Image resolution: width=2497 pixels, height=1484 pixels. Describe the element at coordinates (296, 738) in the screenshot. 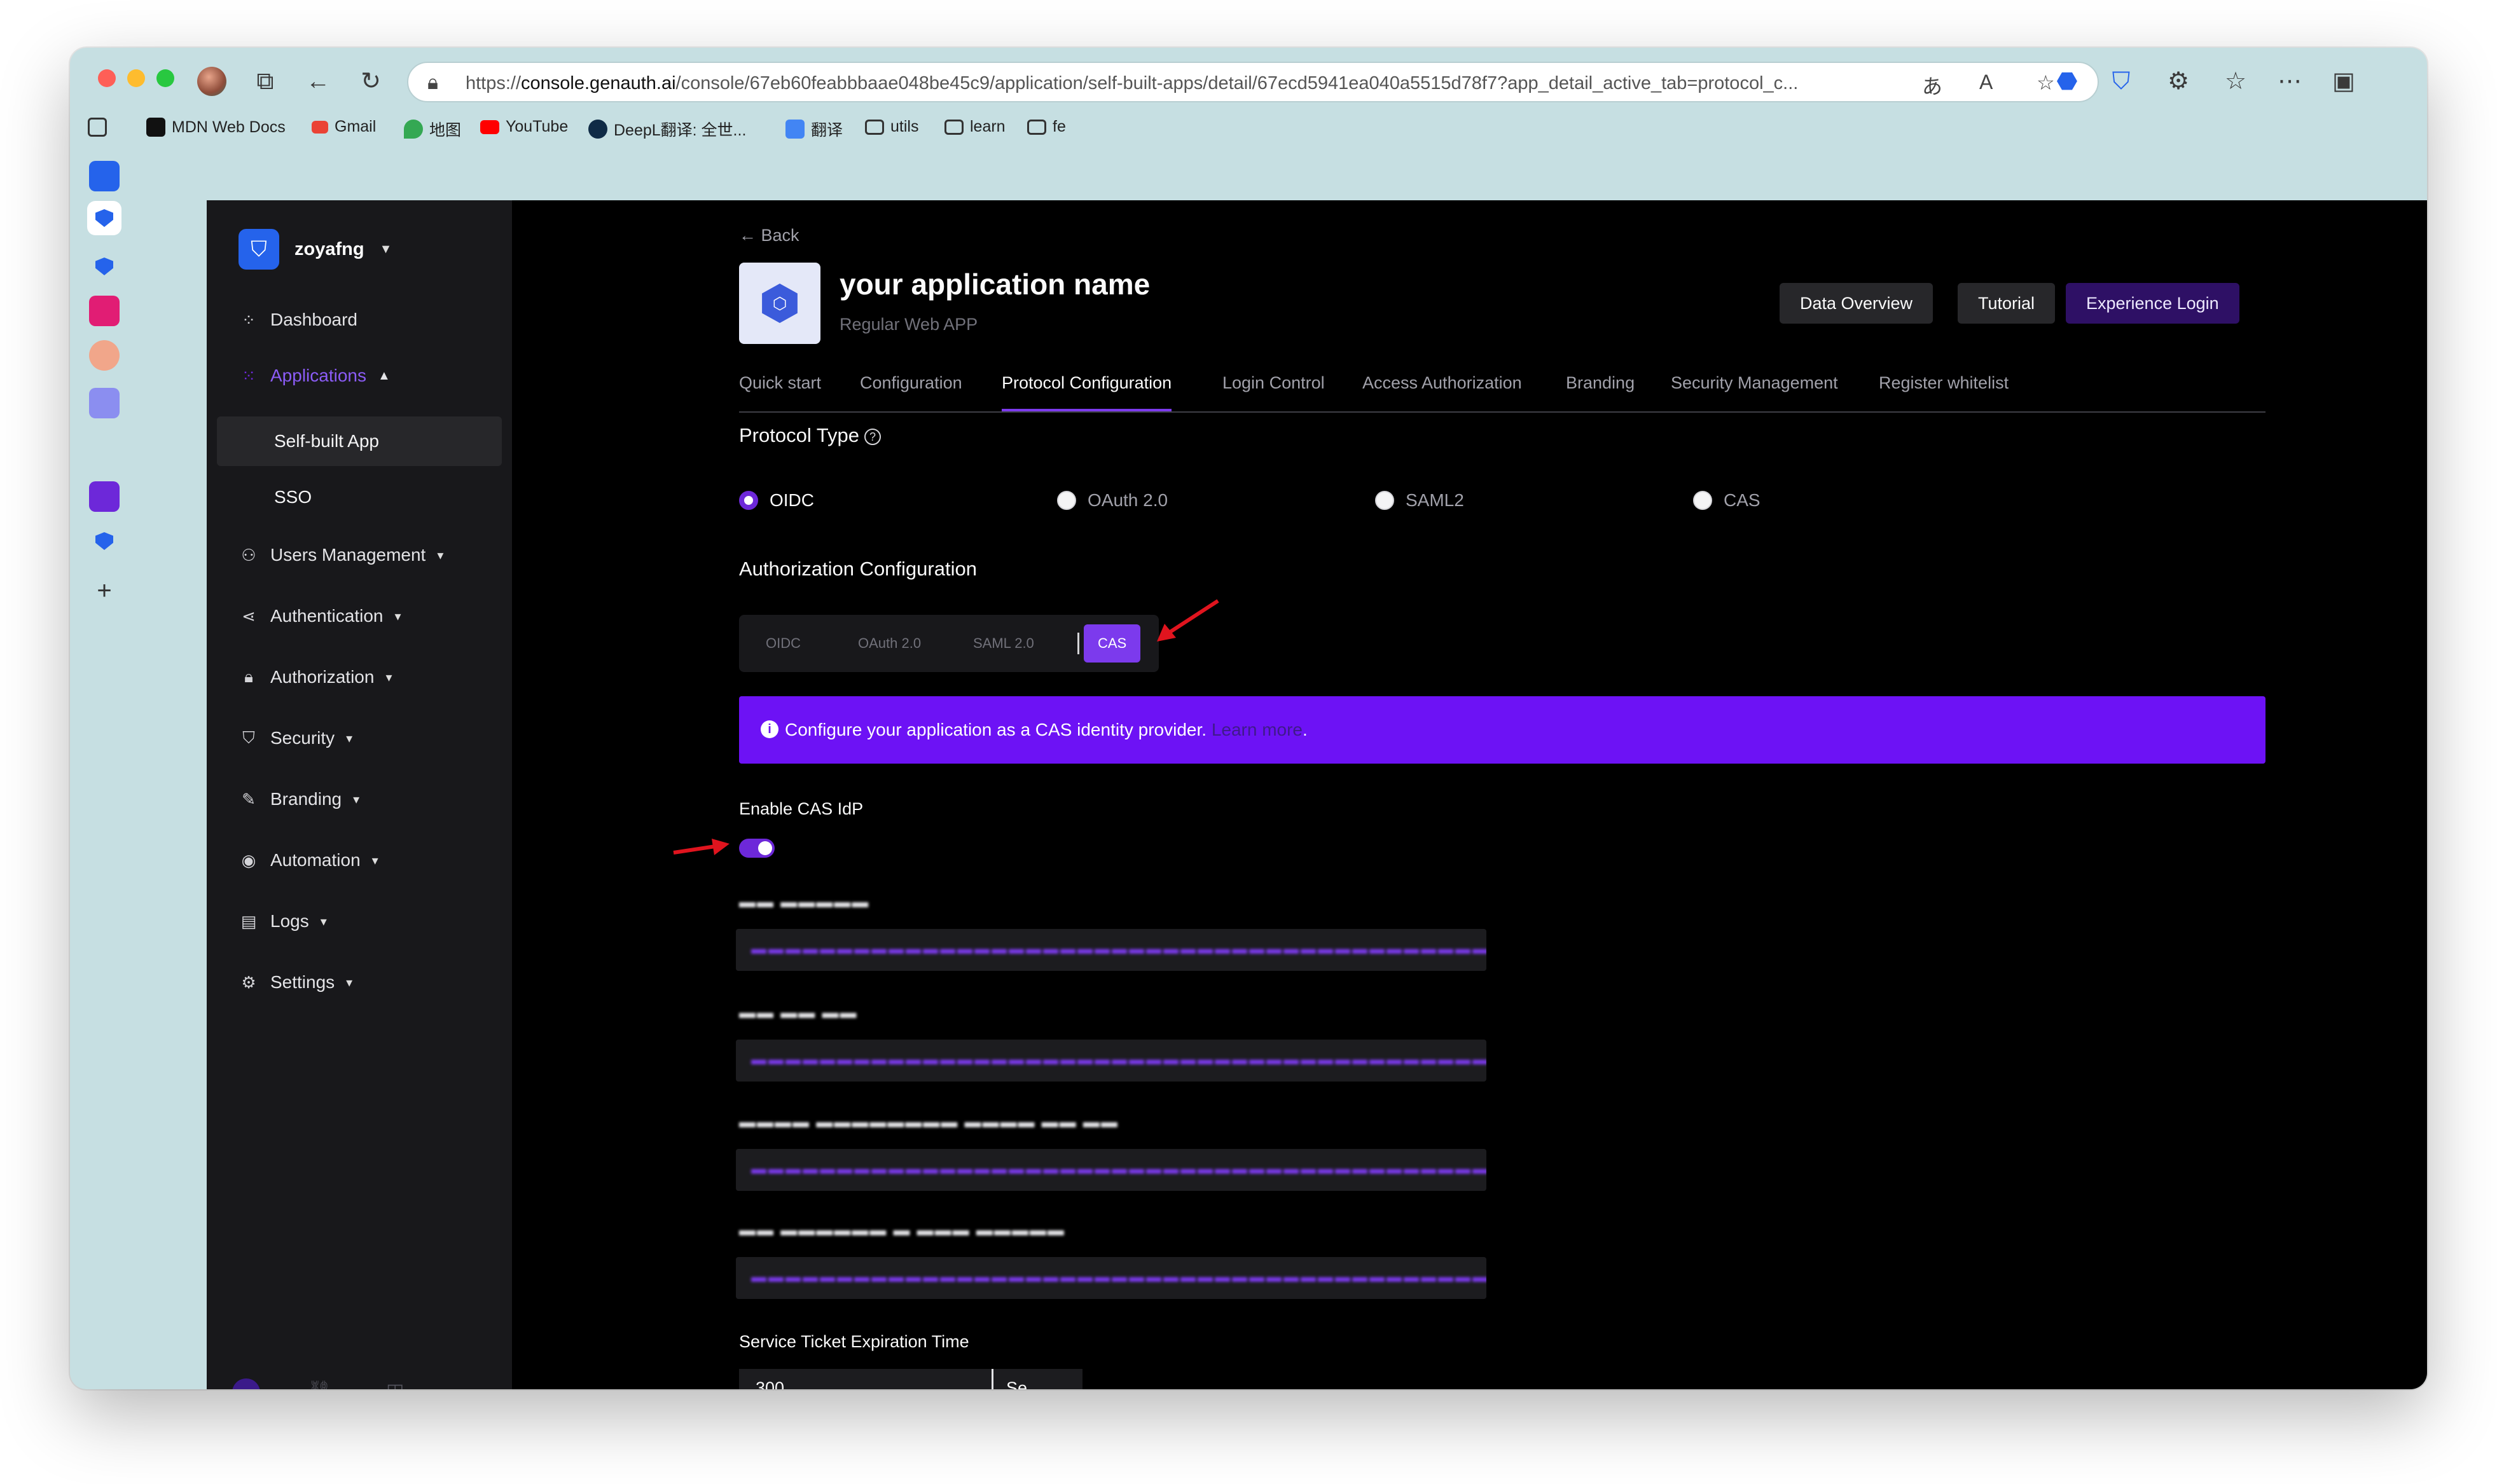

I see `sidebar-item-security: ⛉ Security ▾` at that location.